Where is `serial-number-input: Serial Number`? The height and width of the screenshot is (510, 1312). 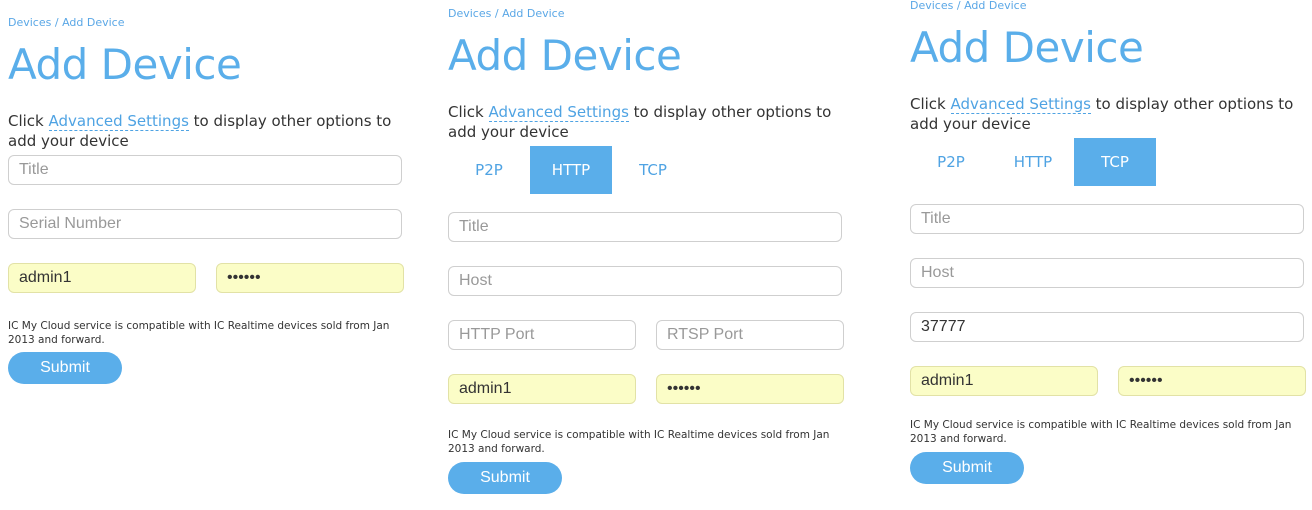
serial-number-input: Serial Number is located at coordinates (205, 224).